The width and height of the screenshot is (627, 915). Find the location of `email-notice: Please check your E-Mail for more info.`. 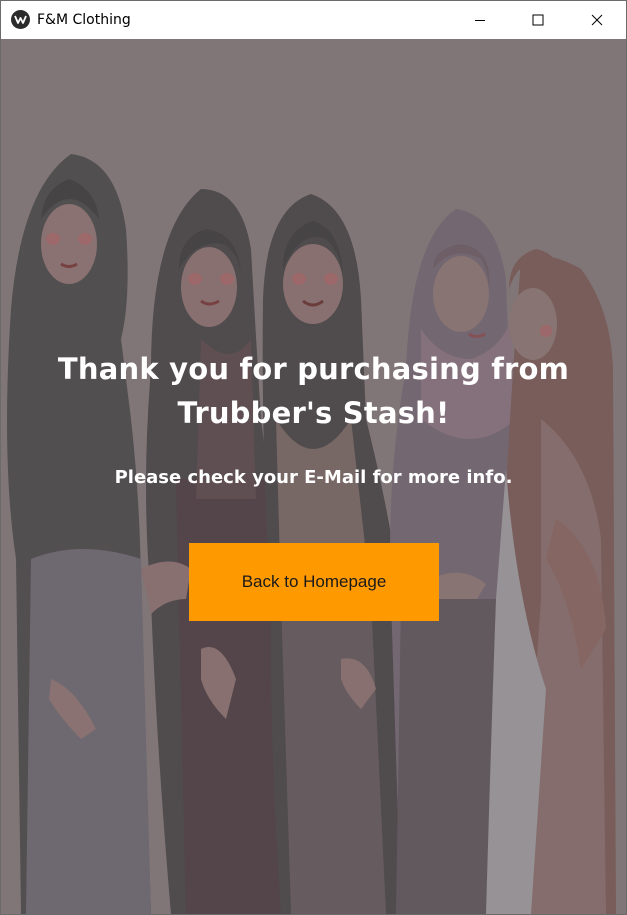

email-notice: Please check your E-Mail for more info. is located at coordinates (313, 477).